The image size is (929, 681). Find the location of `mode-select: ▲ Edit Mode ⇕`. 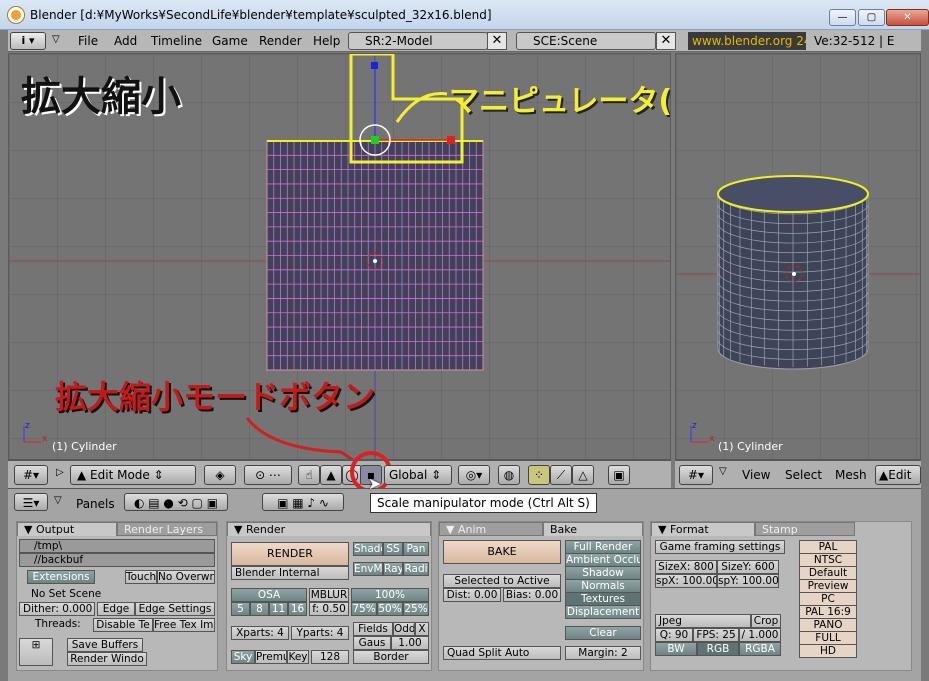

mode-select: ▲ Edit Mode ⇕ is located at coordinates (133, 475).